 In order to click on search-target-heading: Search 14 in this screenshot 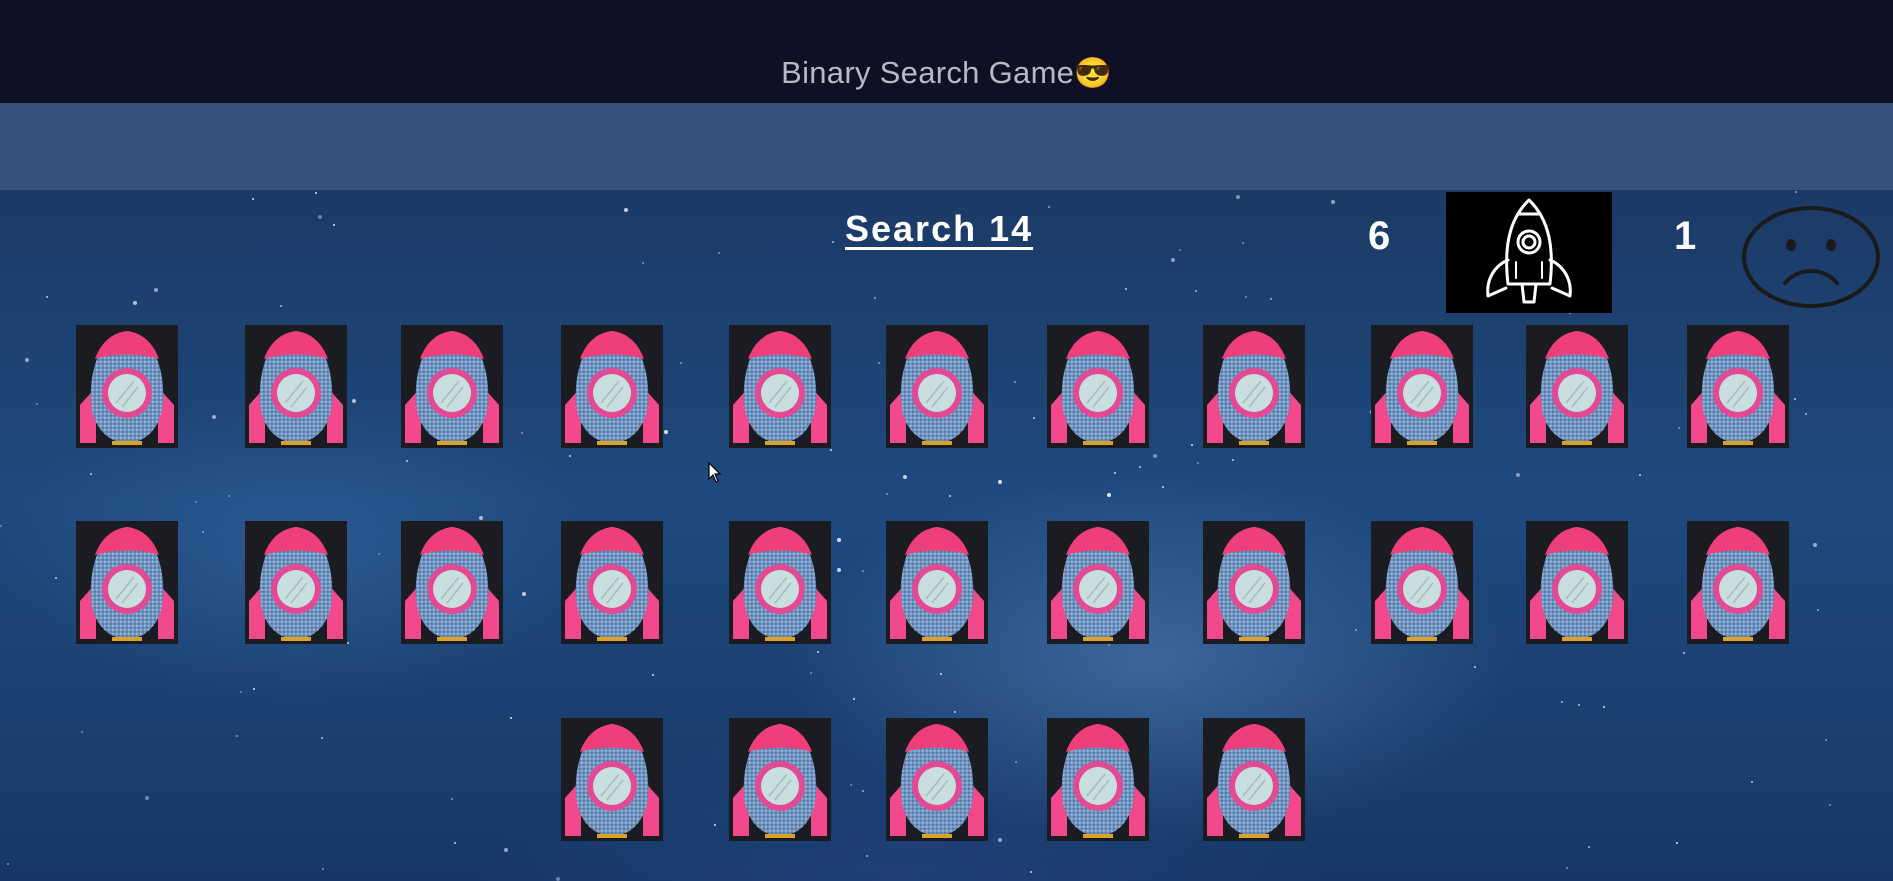, I will do `click(939, 228)`.